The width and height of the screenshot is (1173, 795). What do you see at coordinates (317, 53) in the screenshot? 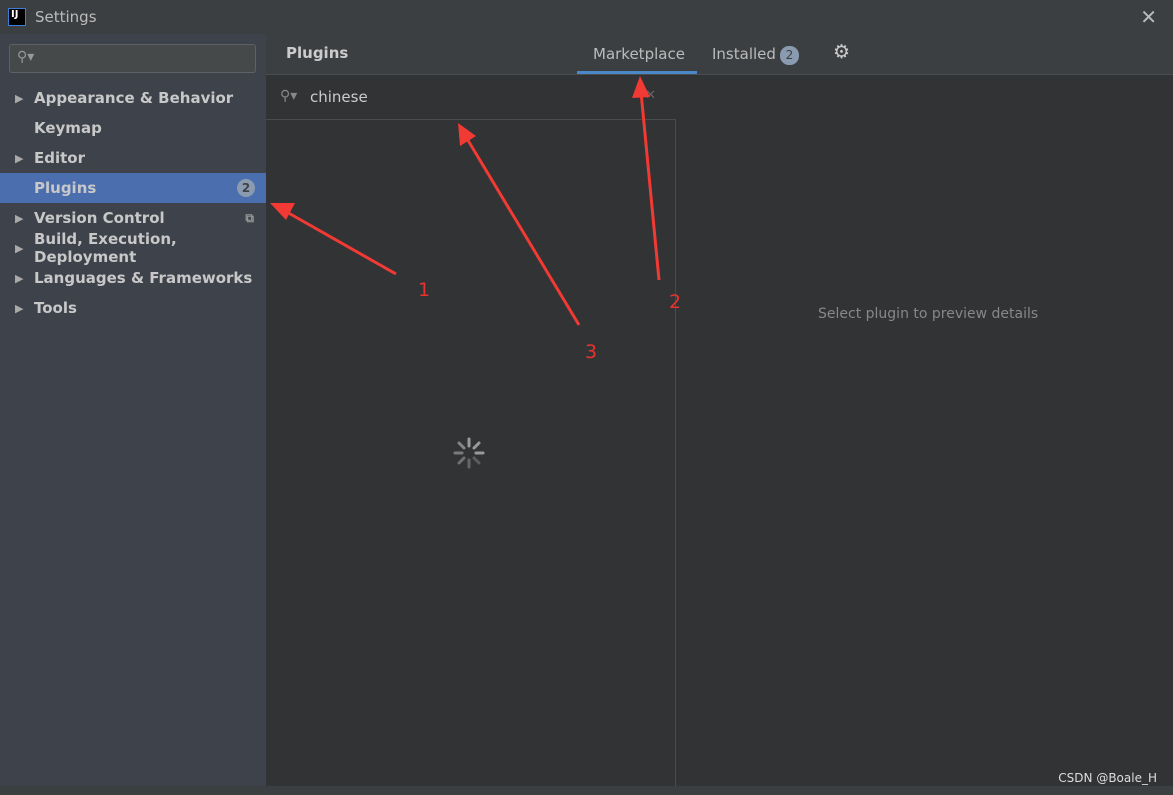
I see `page-title: Plugins` at bounding box center [317, 53].